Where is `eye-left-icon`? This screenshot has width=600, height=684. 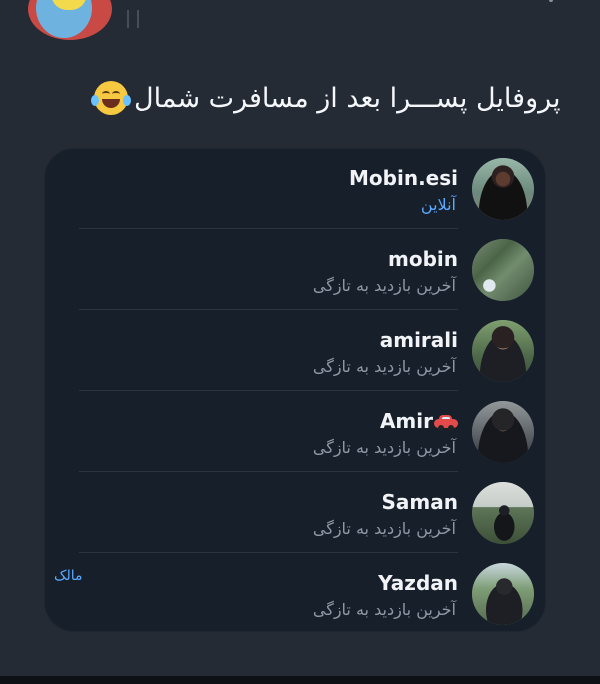 eye-left-icon is located at coordinates (106, 94).